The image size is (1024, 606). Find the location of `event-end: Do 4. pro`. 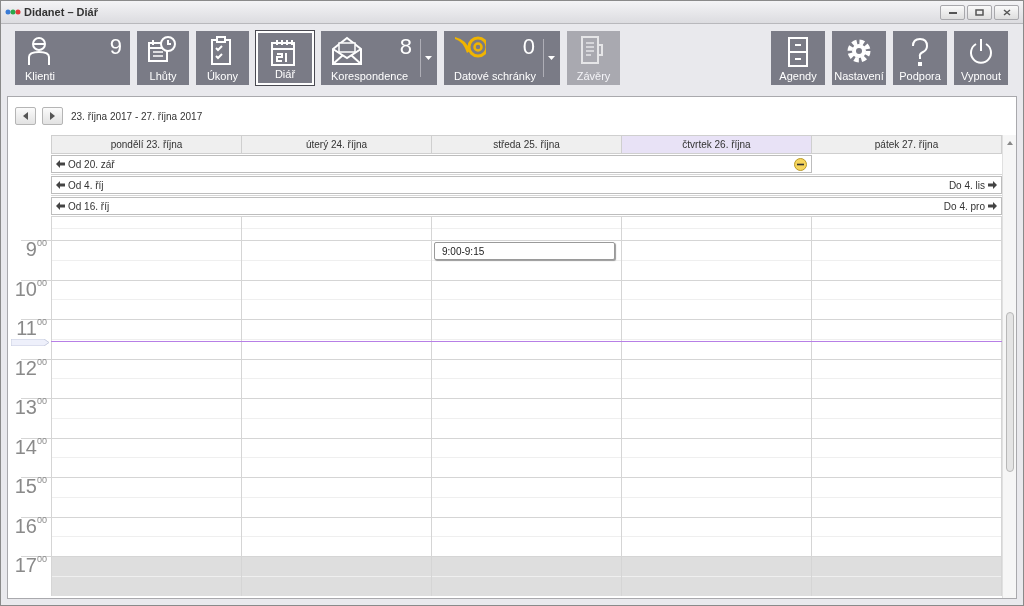

event-end: Do 4. pro is located at coordinates (964, 206).